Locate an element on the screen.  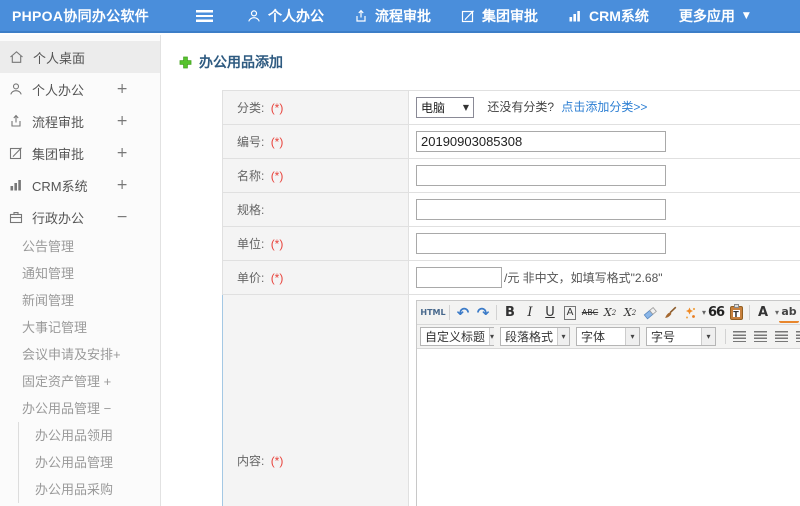
sidebar-item-crm: CRM系统 + is located at coordinates (80, 185).